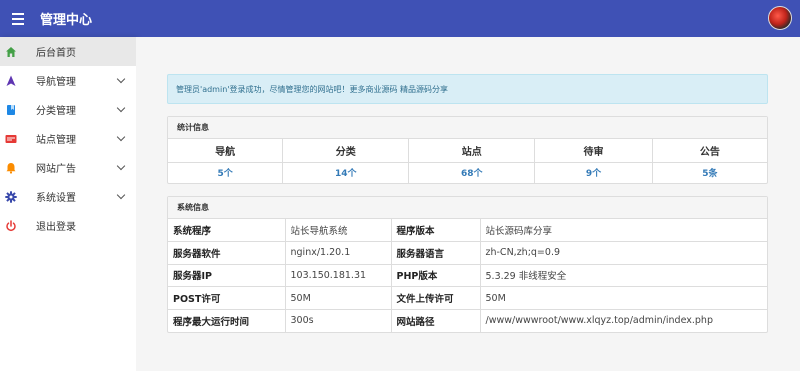  Describe the element at coordinates (780, 18) in the screenshot. I see `avatar` at that location.